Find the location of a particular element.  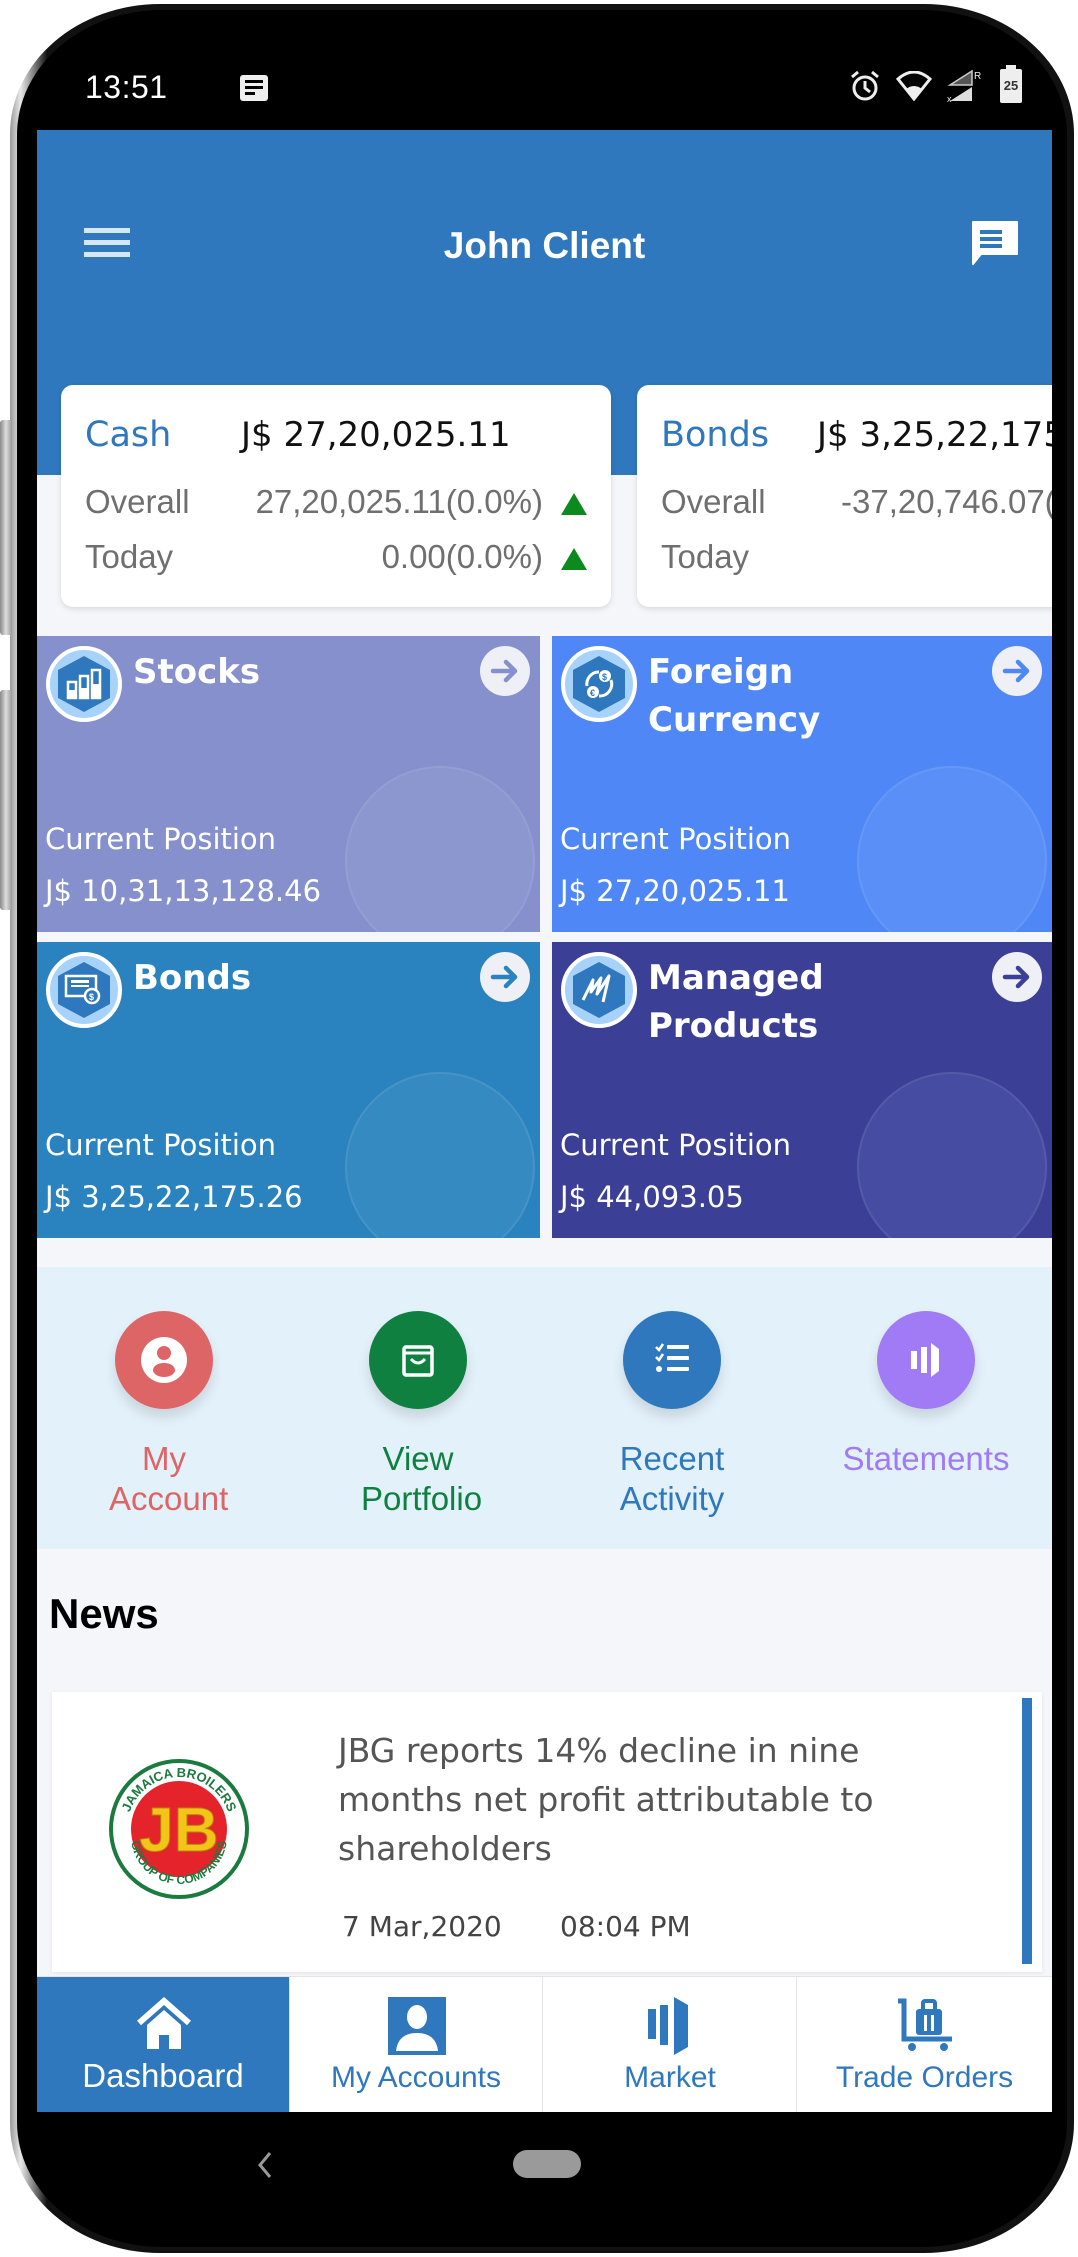

currency-watermark-icon is located at coordinates (952, 849).